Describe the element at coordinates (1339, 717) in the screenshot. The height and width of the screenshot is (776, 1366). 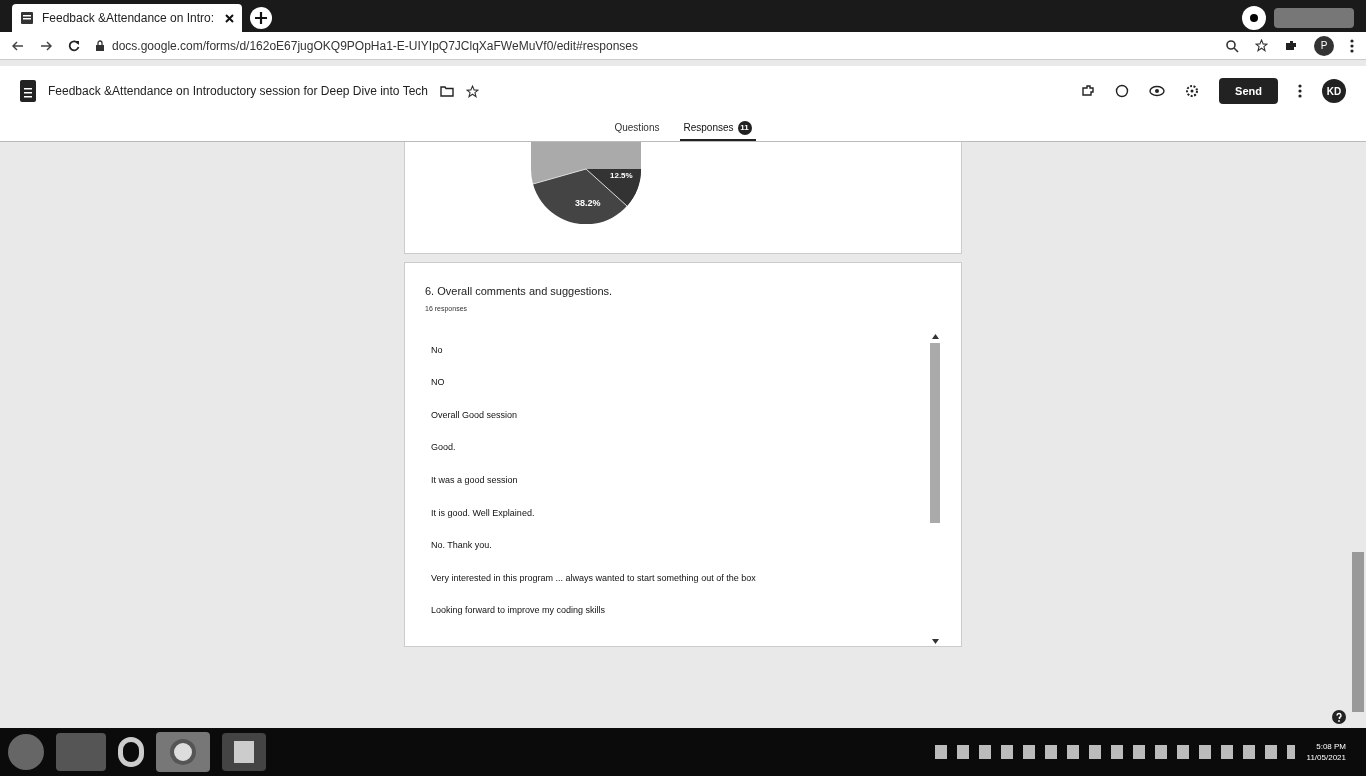
I see `help-icon` at that location.